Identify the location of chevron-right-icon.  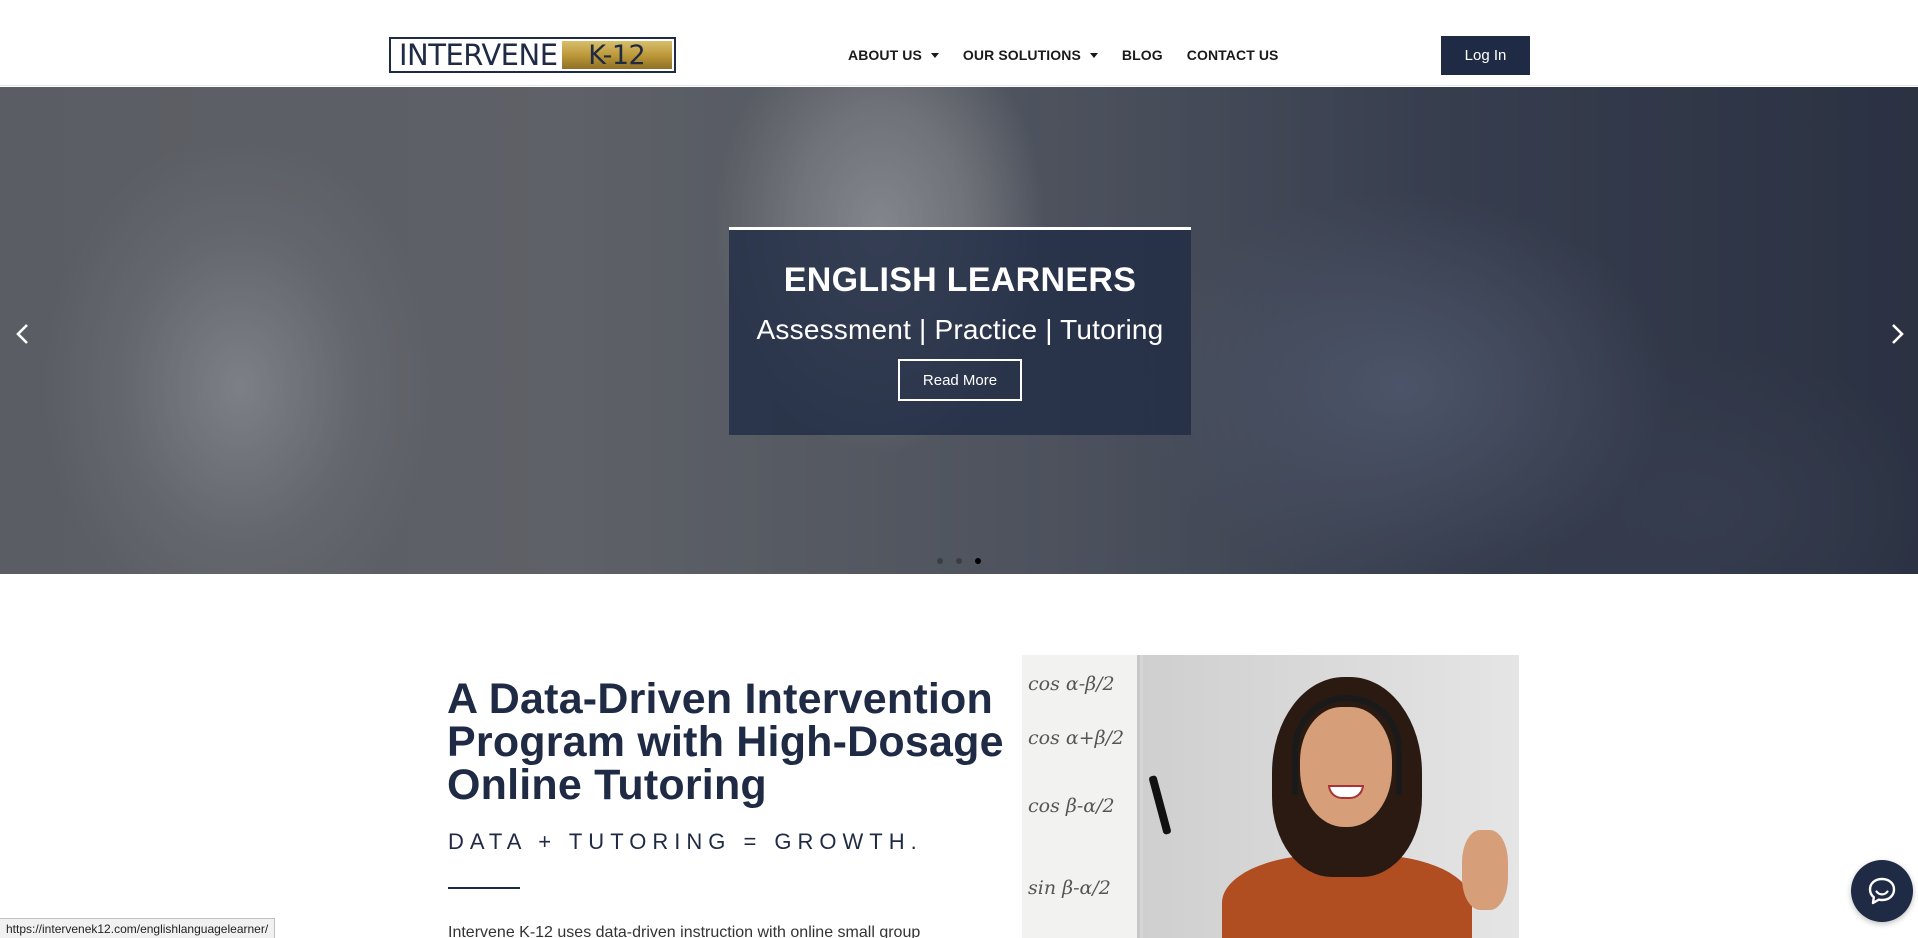
(1898, 334).